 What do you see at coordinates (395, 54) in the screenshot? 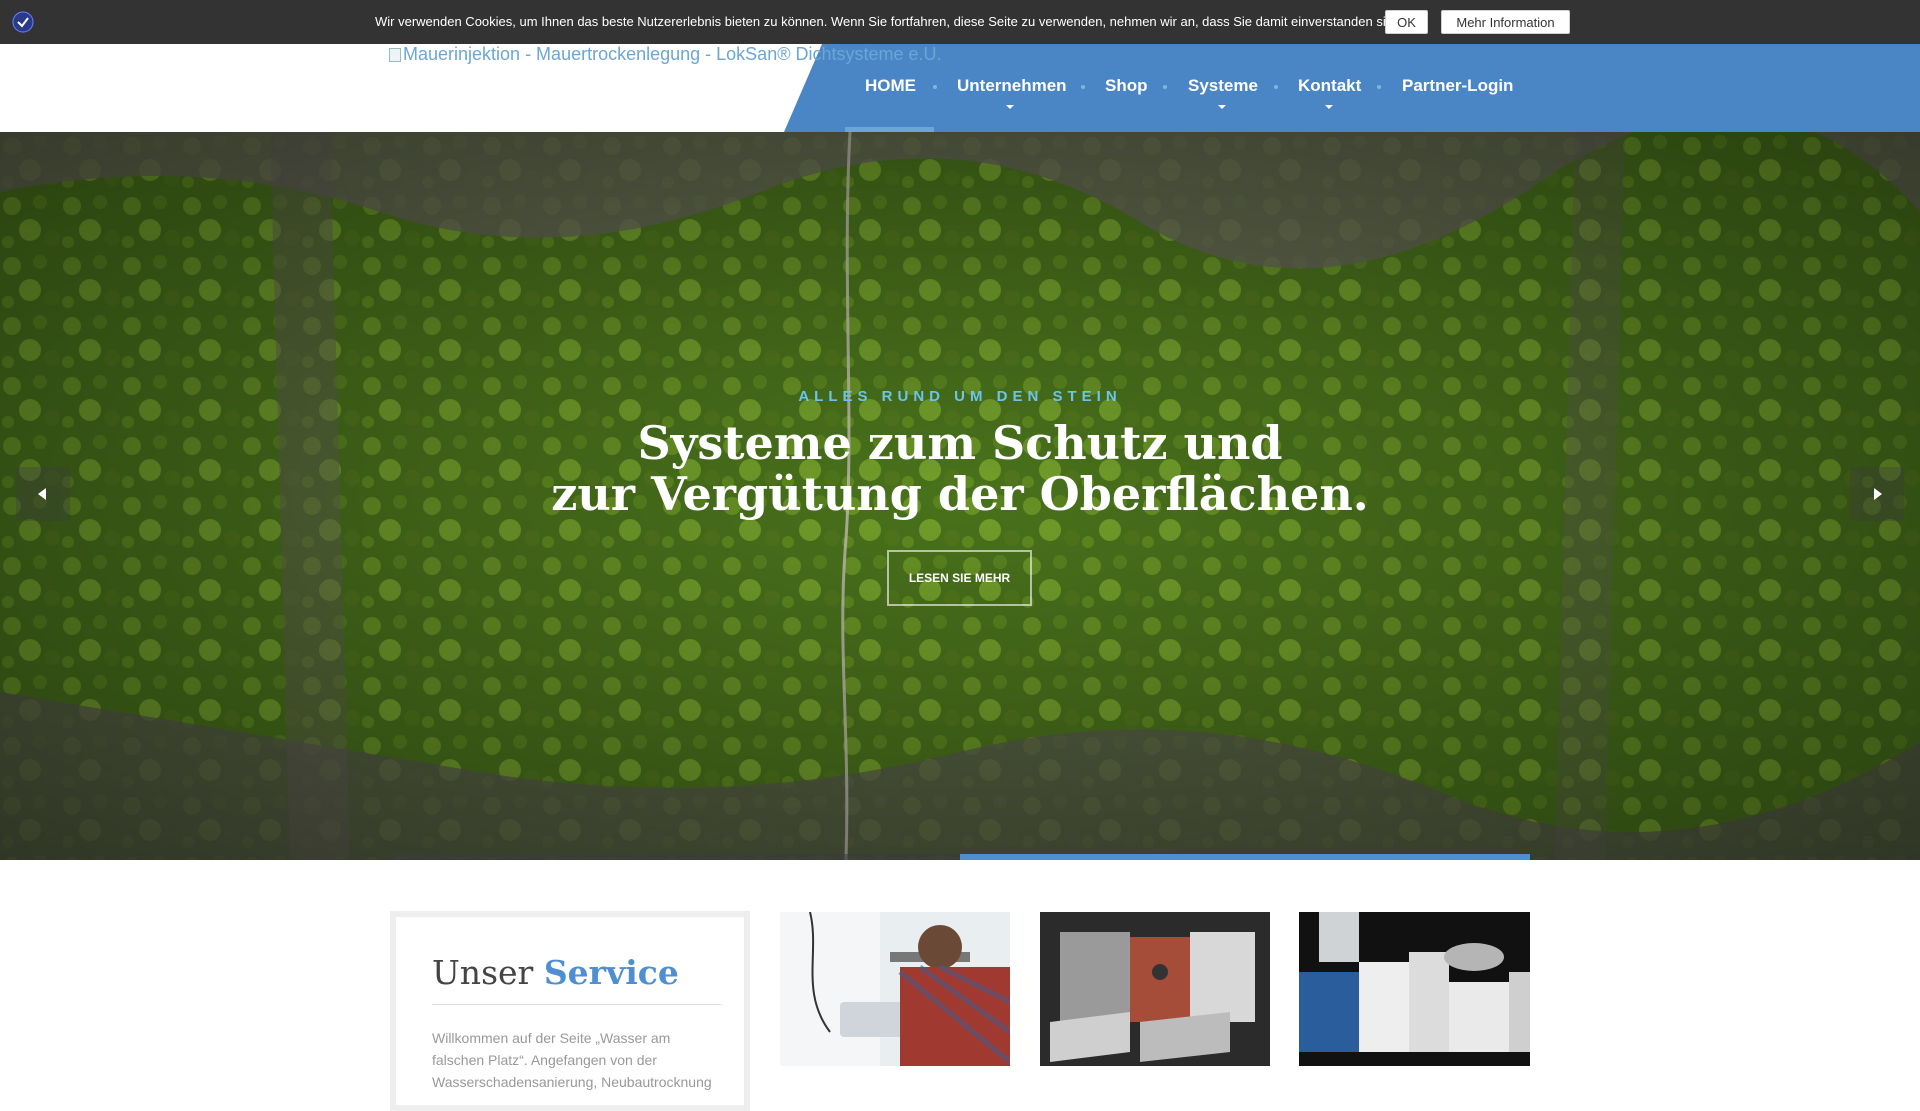
I see `broken-image-icon` at bounding box center [395, 54].